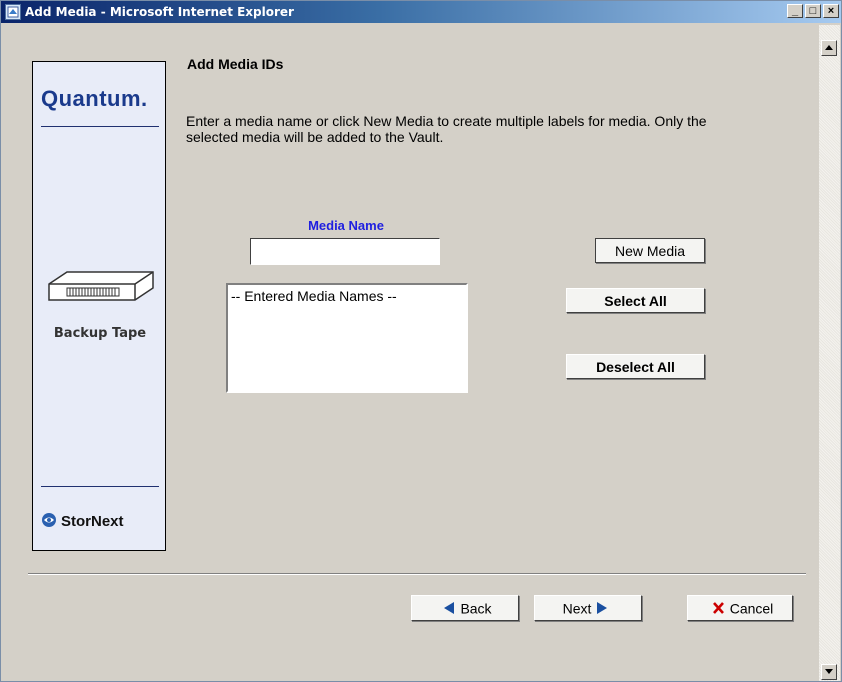  I want to click on x-mark-icon, so click(718, 609).